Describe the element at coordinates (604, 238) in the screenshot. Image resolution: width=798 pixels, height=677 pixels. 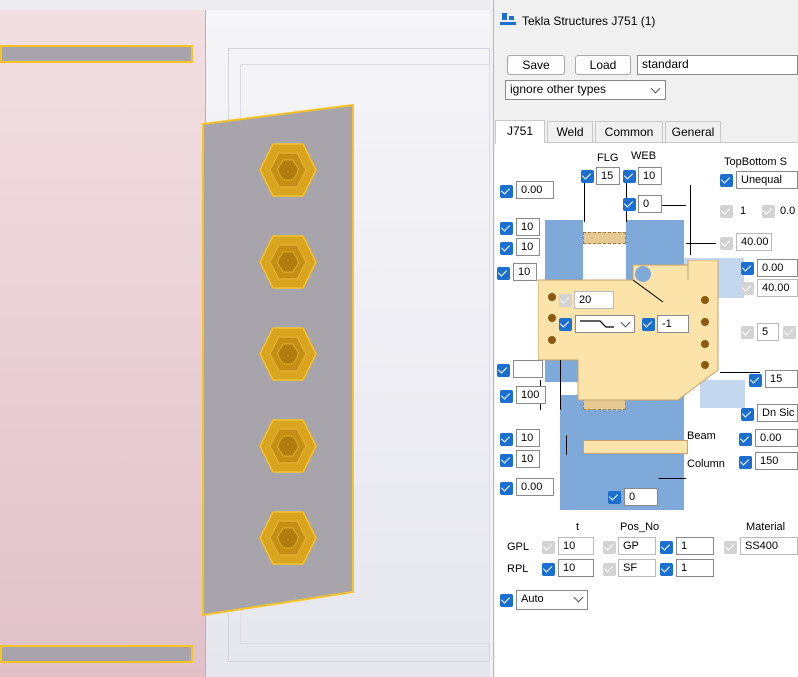
I see `top-stiffener-shape` at that location.